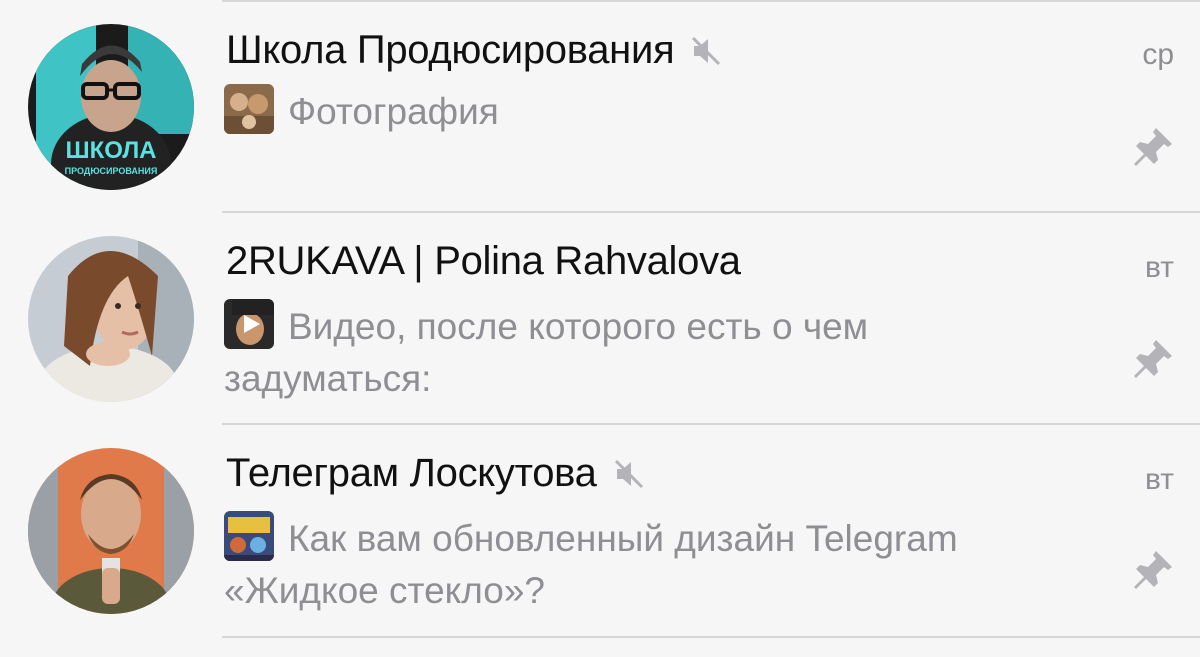 The height and width of the screenshot is (657, 1200). I want to click on title-line: Школа Продюсирования, so click(475, 50).